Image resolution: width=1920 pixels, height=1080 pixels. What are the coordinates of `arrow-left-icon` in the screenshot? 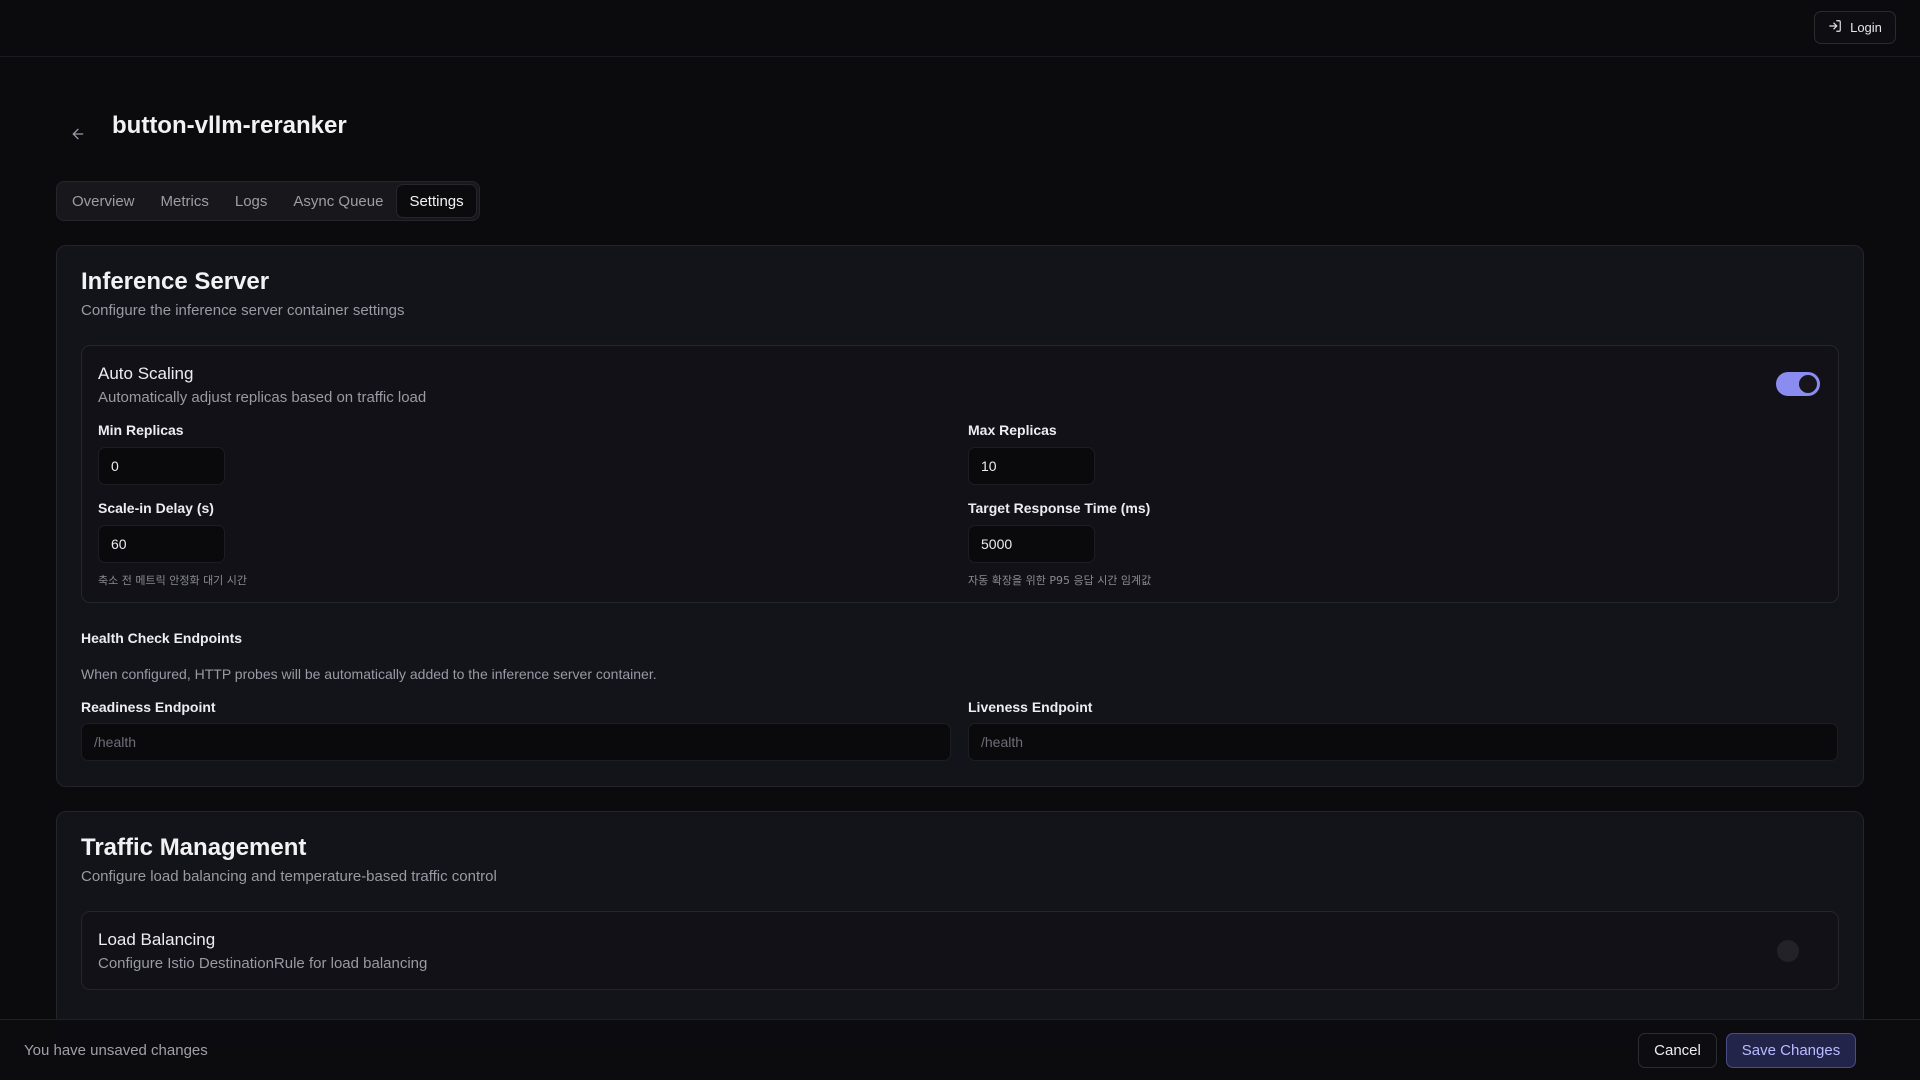 It's located at (78, 136).